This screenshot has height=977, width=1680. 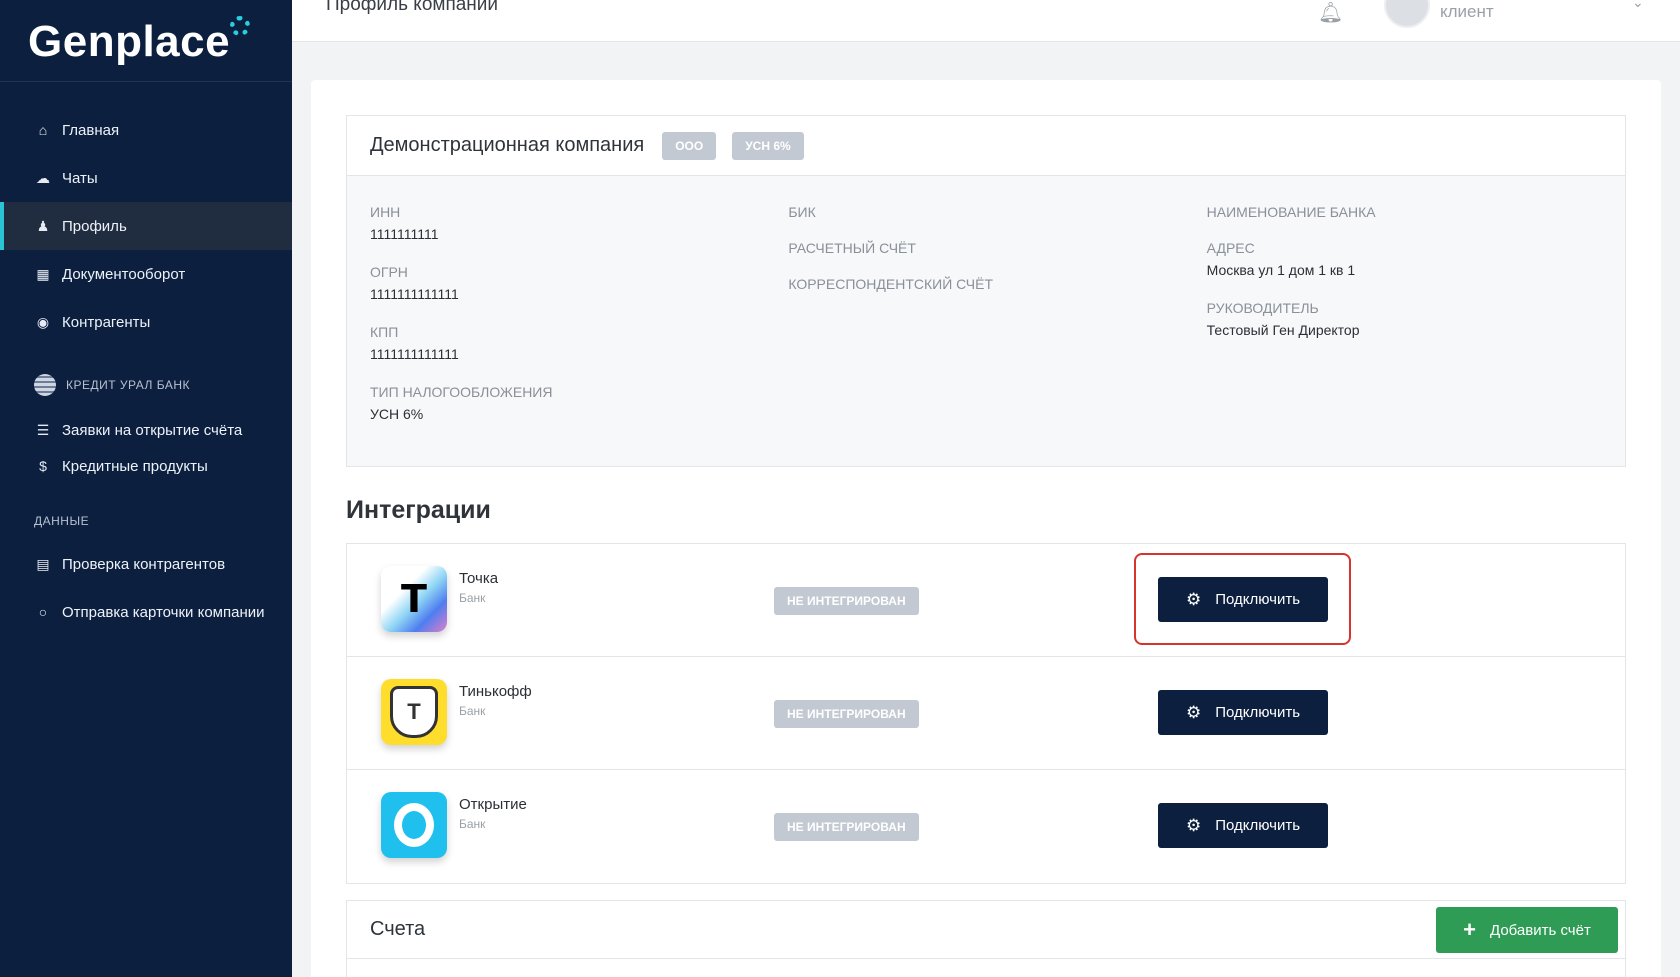 What do you see at coordinates (1638, 5) in the screenshot?
I see `chevron-down-icon: ⌄` at bounding box center [1638, 5].